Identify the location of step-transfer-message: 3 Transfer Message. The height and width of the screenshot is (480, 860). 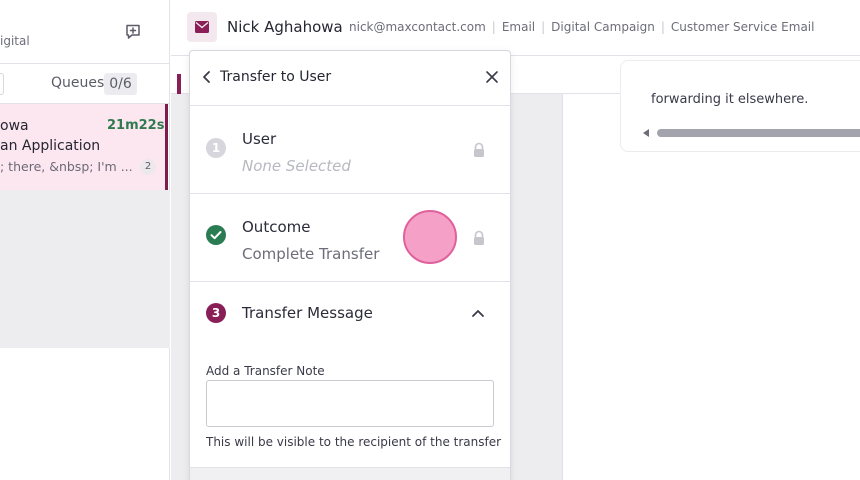
(350, 314).